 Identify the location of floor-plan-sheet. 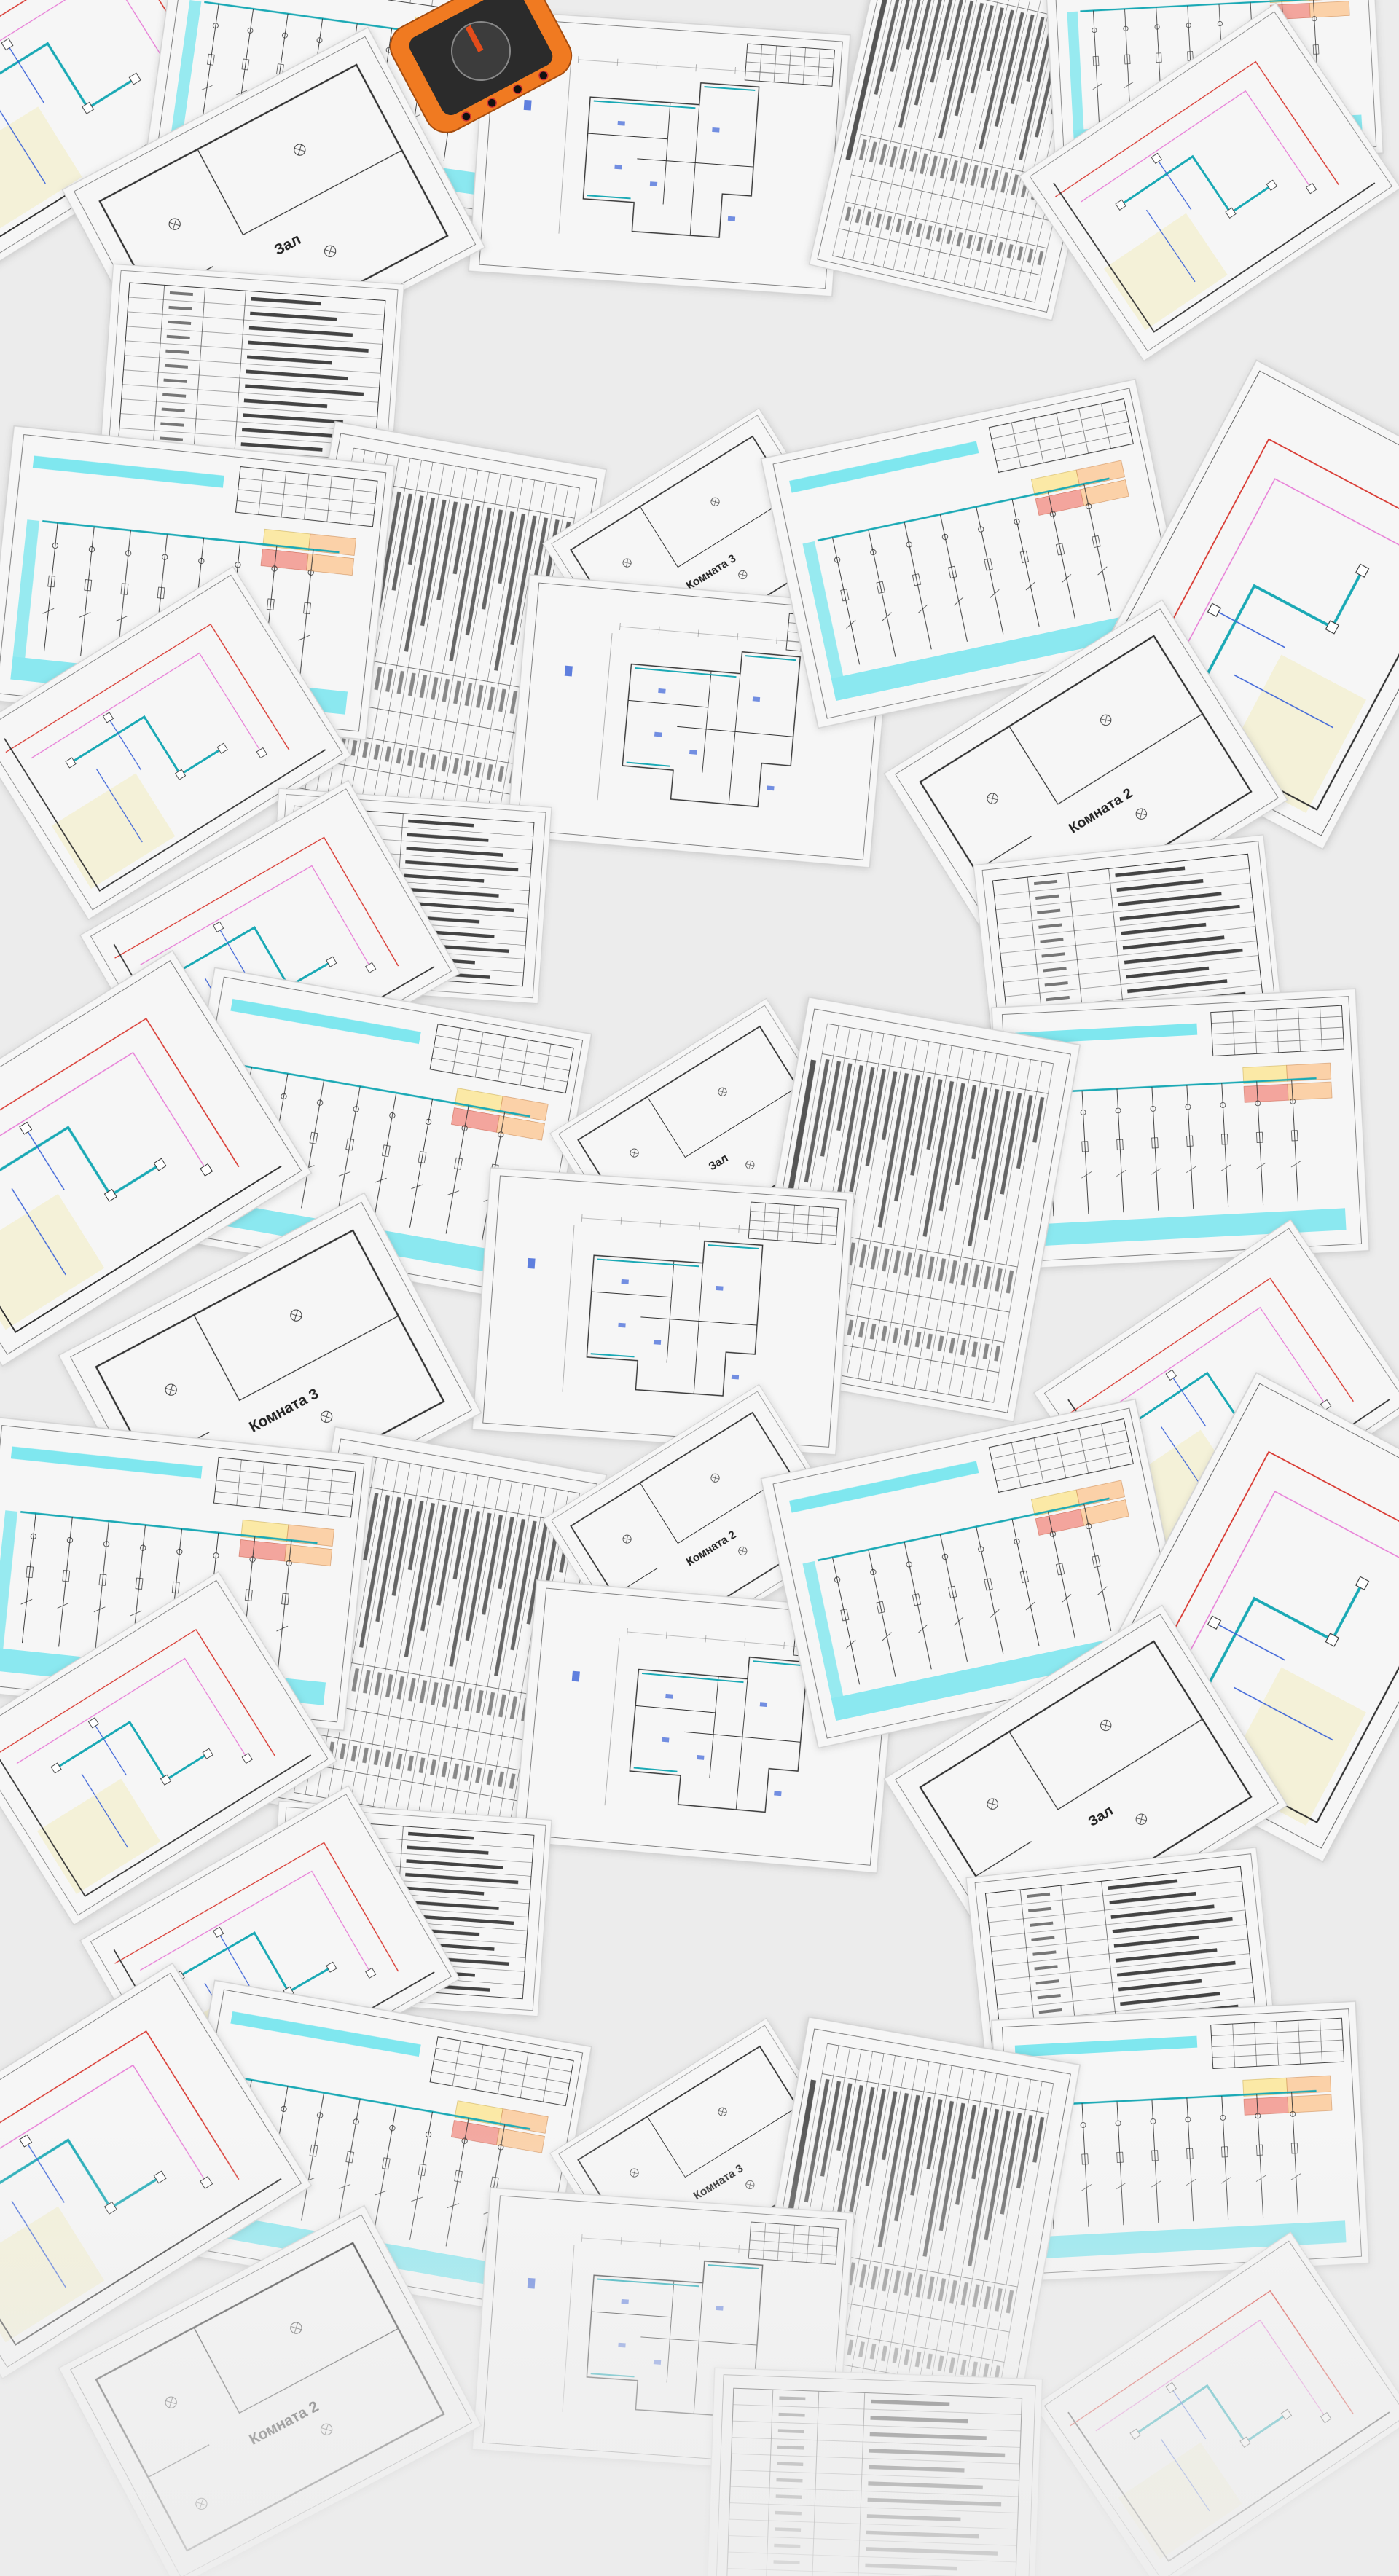
(663, 1311).